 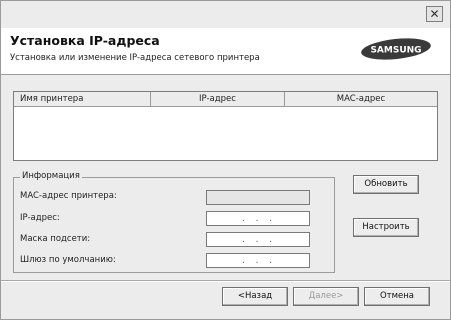 I want to click on ip-address-field: . . ., so click(x=258, y=218).